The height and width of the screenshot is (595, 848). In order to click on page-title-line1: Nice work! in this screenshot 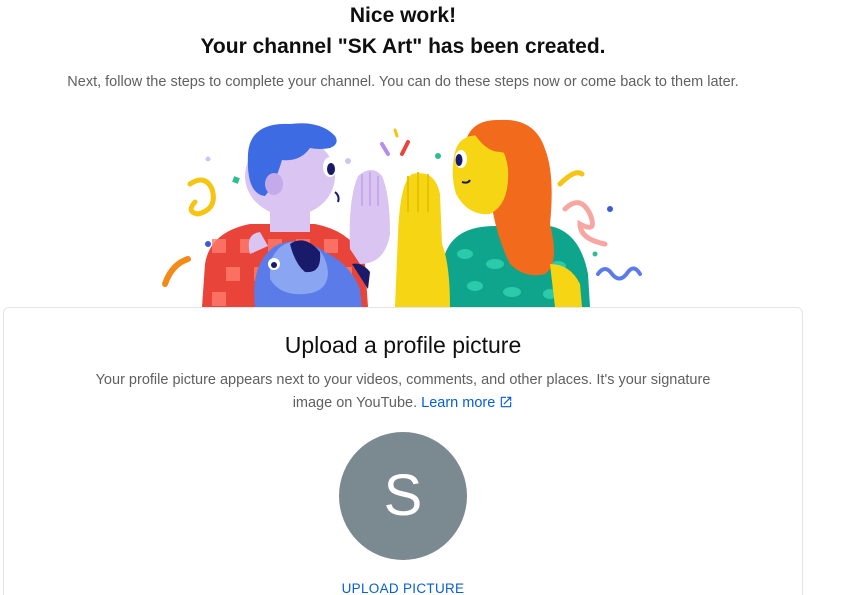, I will do `click(403, 15)`.